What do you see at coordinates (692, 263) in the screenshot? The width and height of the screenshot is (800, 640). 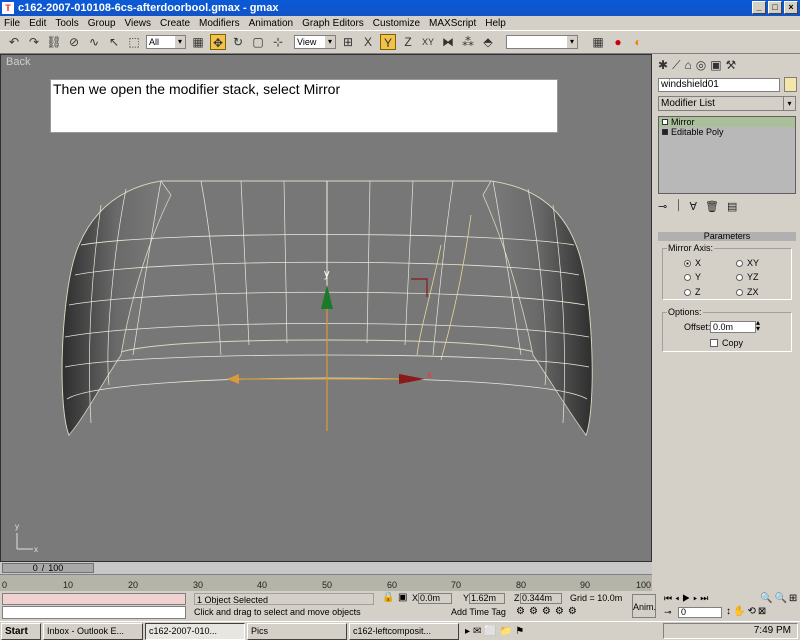 I see `axis-radio-x: X` at bounding box center [692, 263].